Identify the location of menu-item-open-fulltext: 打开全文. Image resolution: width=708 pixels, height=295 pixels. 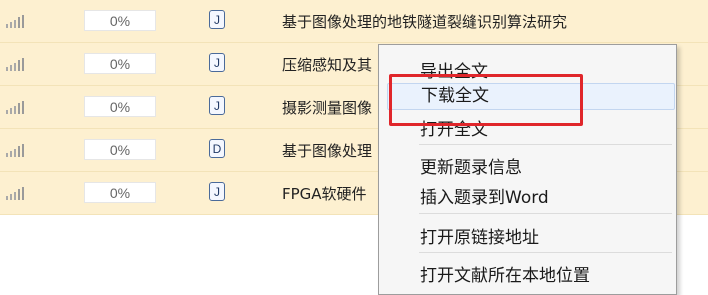
(454, 127).